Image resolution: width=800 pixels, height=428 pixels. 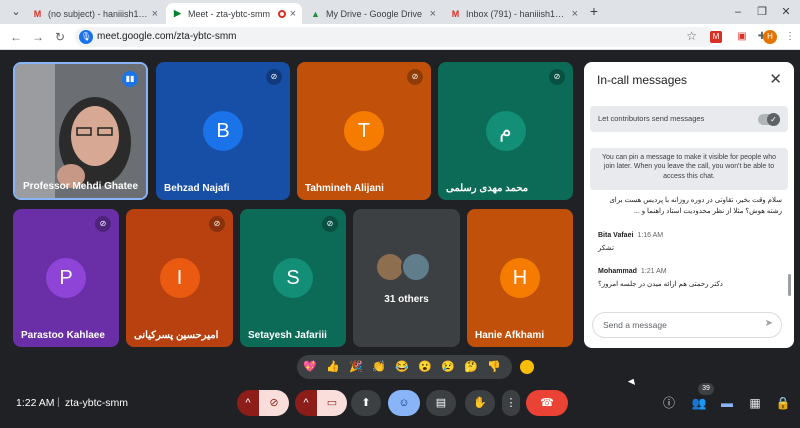 What do you see at coordinates (755, 403) in the screenshot?
I see `activities-icon: ▦` at bounding box center [755, 403].